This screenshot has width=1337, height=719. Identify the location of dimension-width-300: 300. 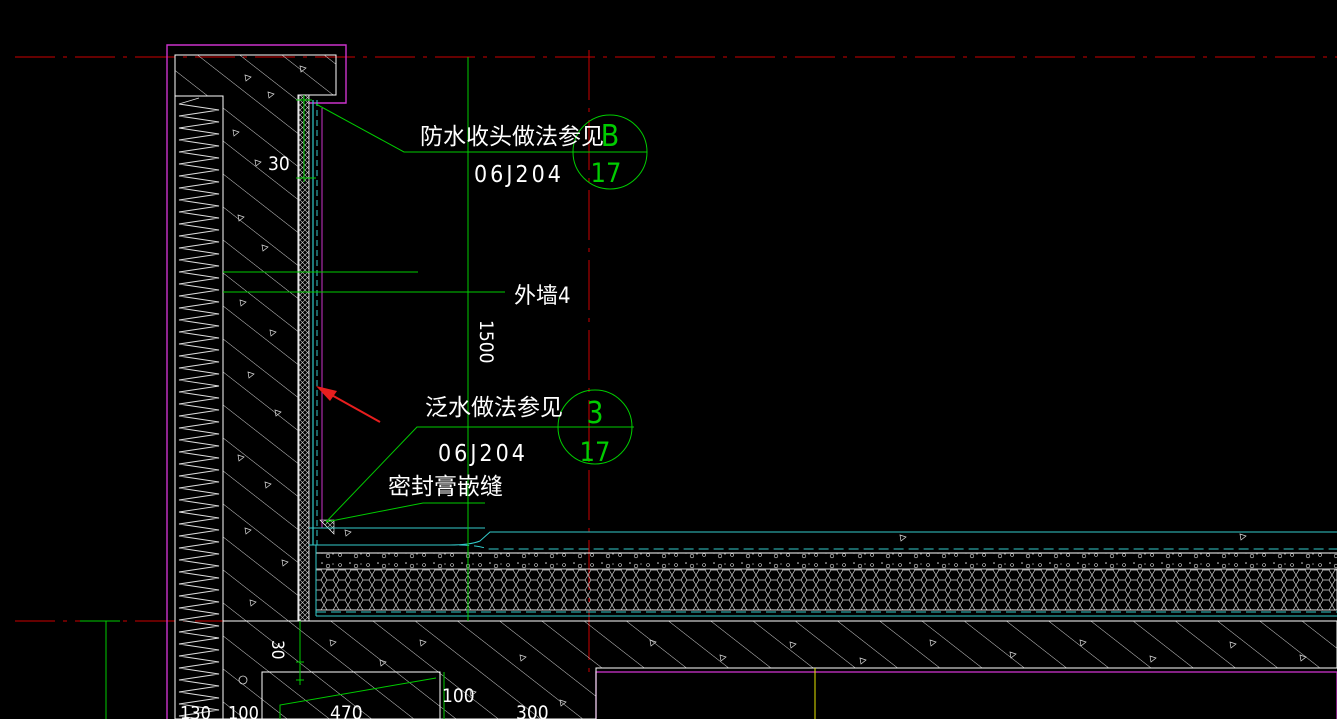
(532, 710).